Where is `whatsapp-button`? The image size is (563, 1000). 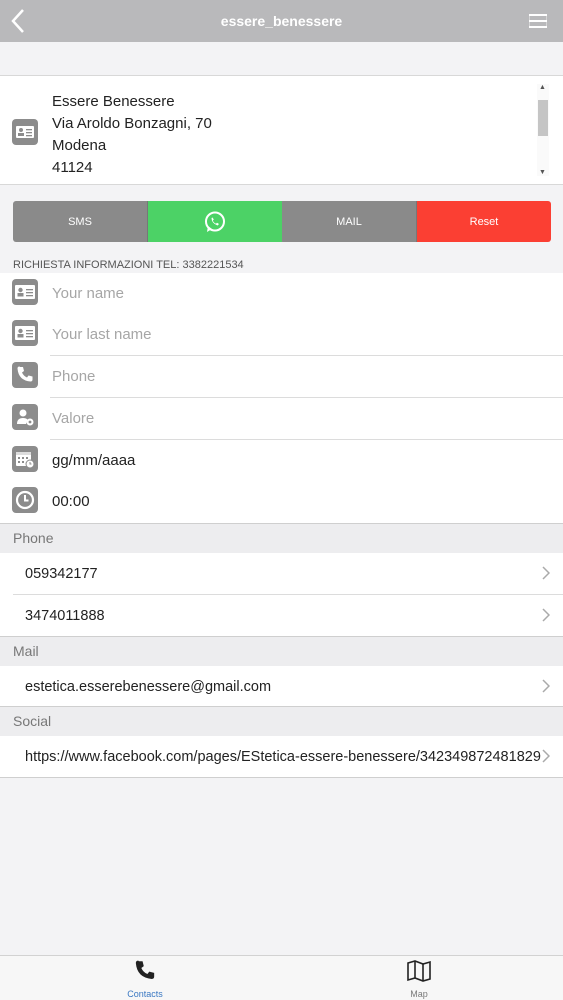
whatsapp-button is located at coordinates (215, 221).